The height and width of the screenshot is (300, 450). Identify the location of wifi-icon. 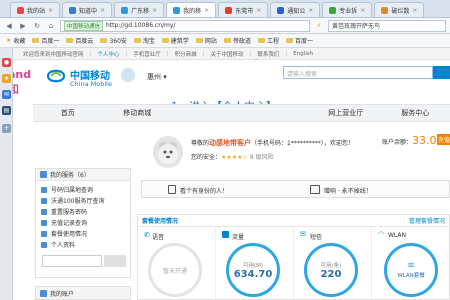
(315, 189).